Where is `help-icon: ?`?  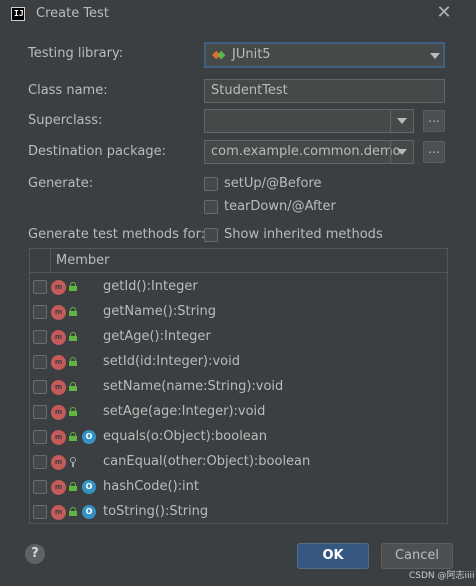
help-icon: ? is located at coordinates (35, 554).